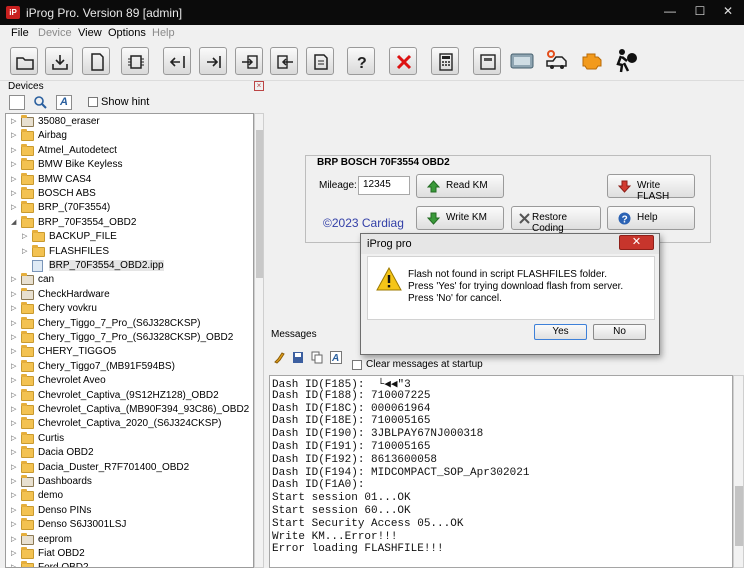  Describe the element at coordinates (25, 266) in the screenshot. I see `expand-arrow-icon` at that location.